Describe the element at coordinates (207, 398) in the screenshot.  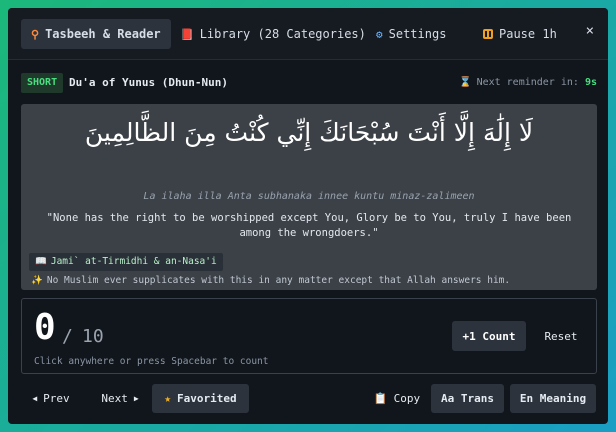
I see `favorite-label: Favorited` at that location.